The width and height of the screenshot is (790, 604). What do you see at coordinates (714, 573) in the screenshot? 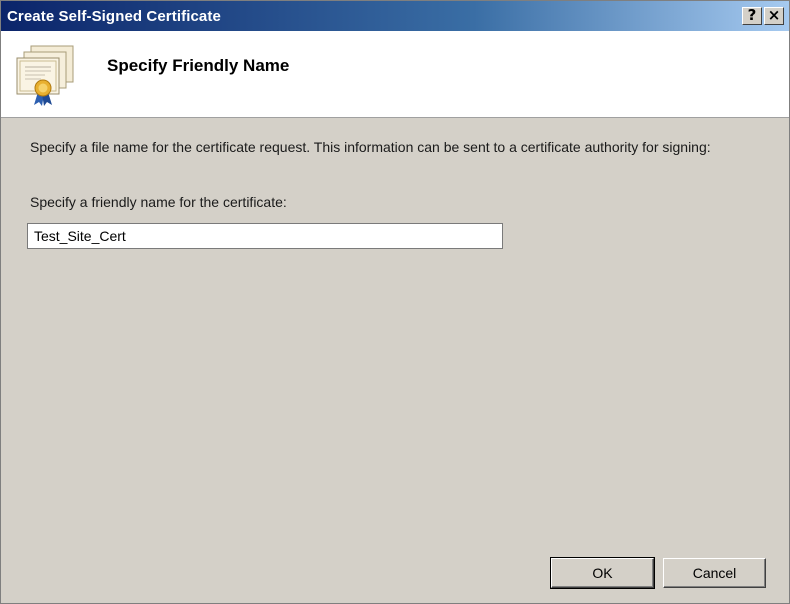
I see `cancel-button: Cancel` at bounding box center [714, 573].